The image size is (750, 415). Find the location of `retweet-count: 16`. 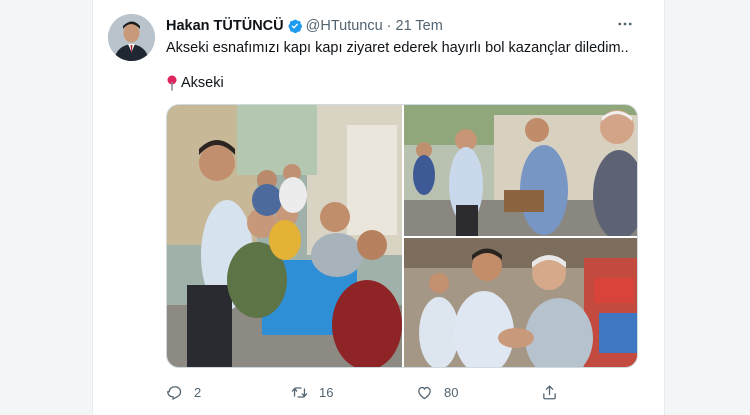

retweet-count: 16 is located at coordinates (326, 392).